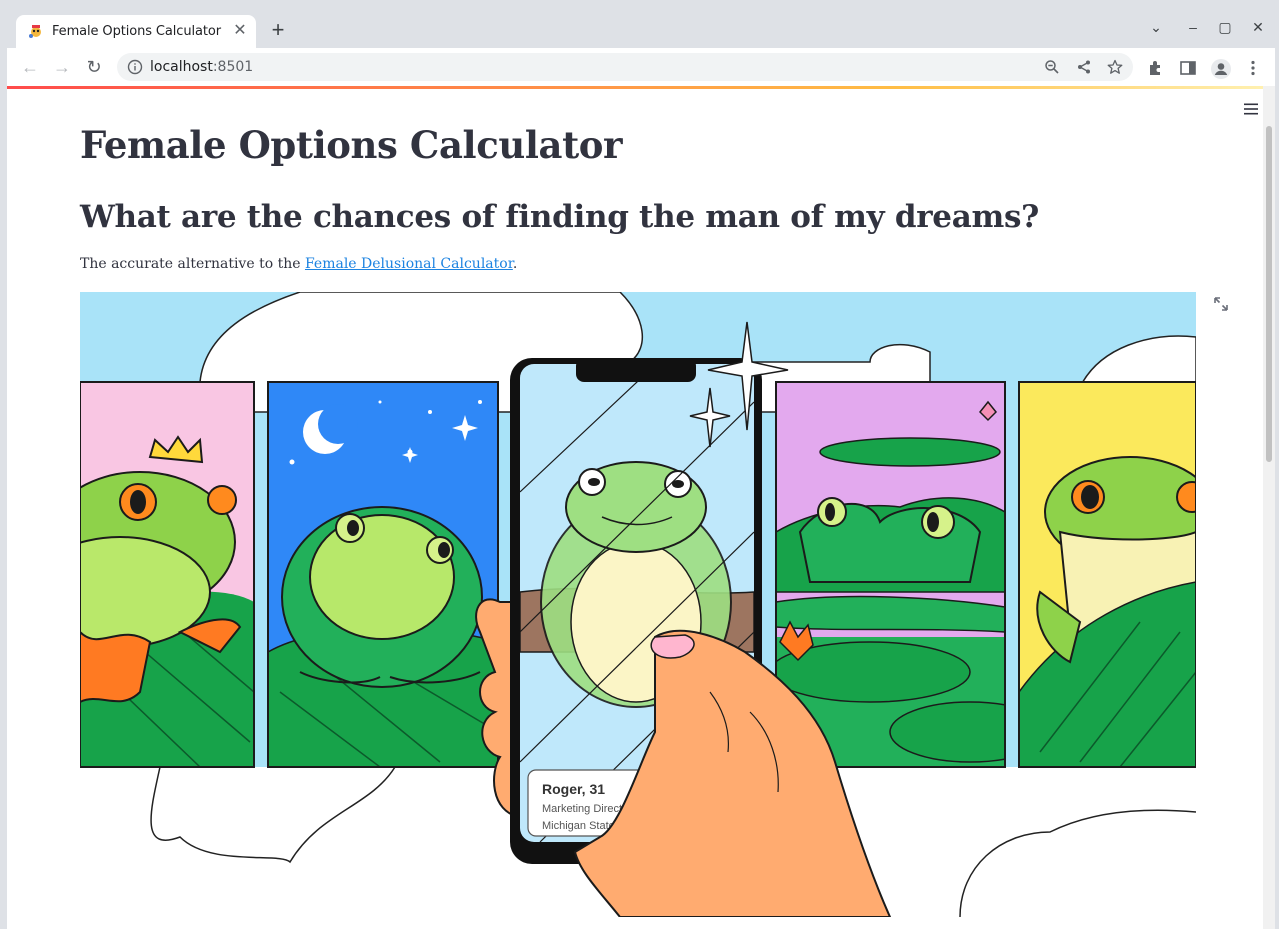 This screenshot has height=929, width=1279. What do you see at coordinates (240, 31) in the screenshot?
I see `close-tab-icon: ✕` at bounding box center [240, 31].